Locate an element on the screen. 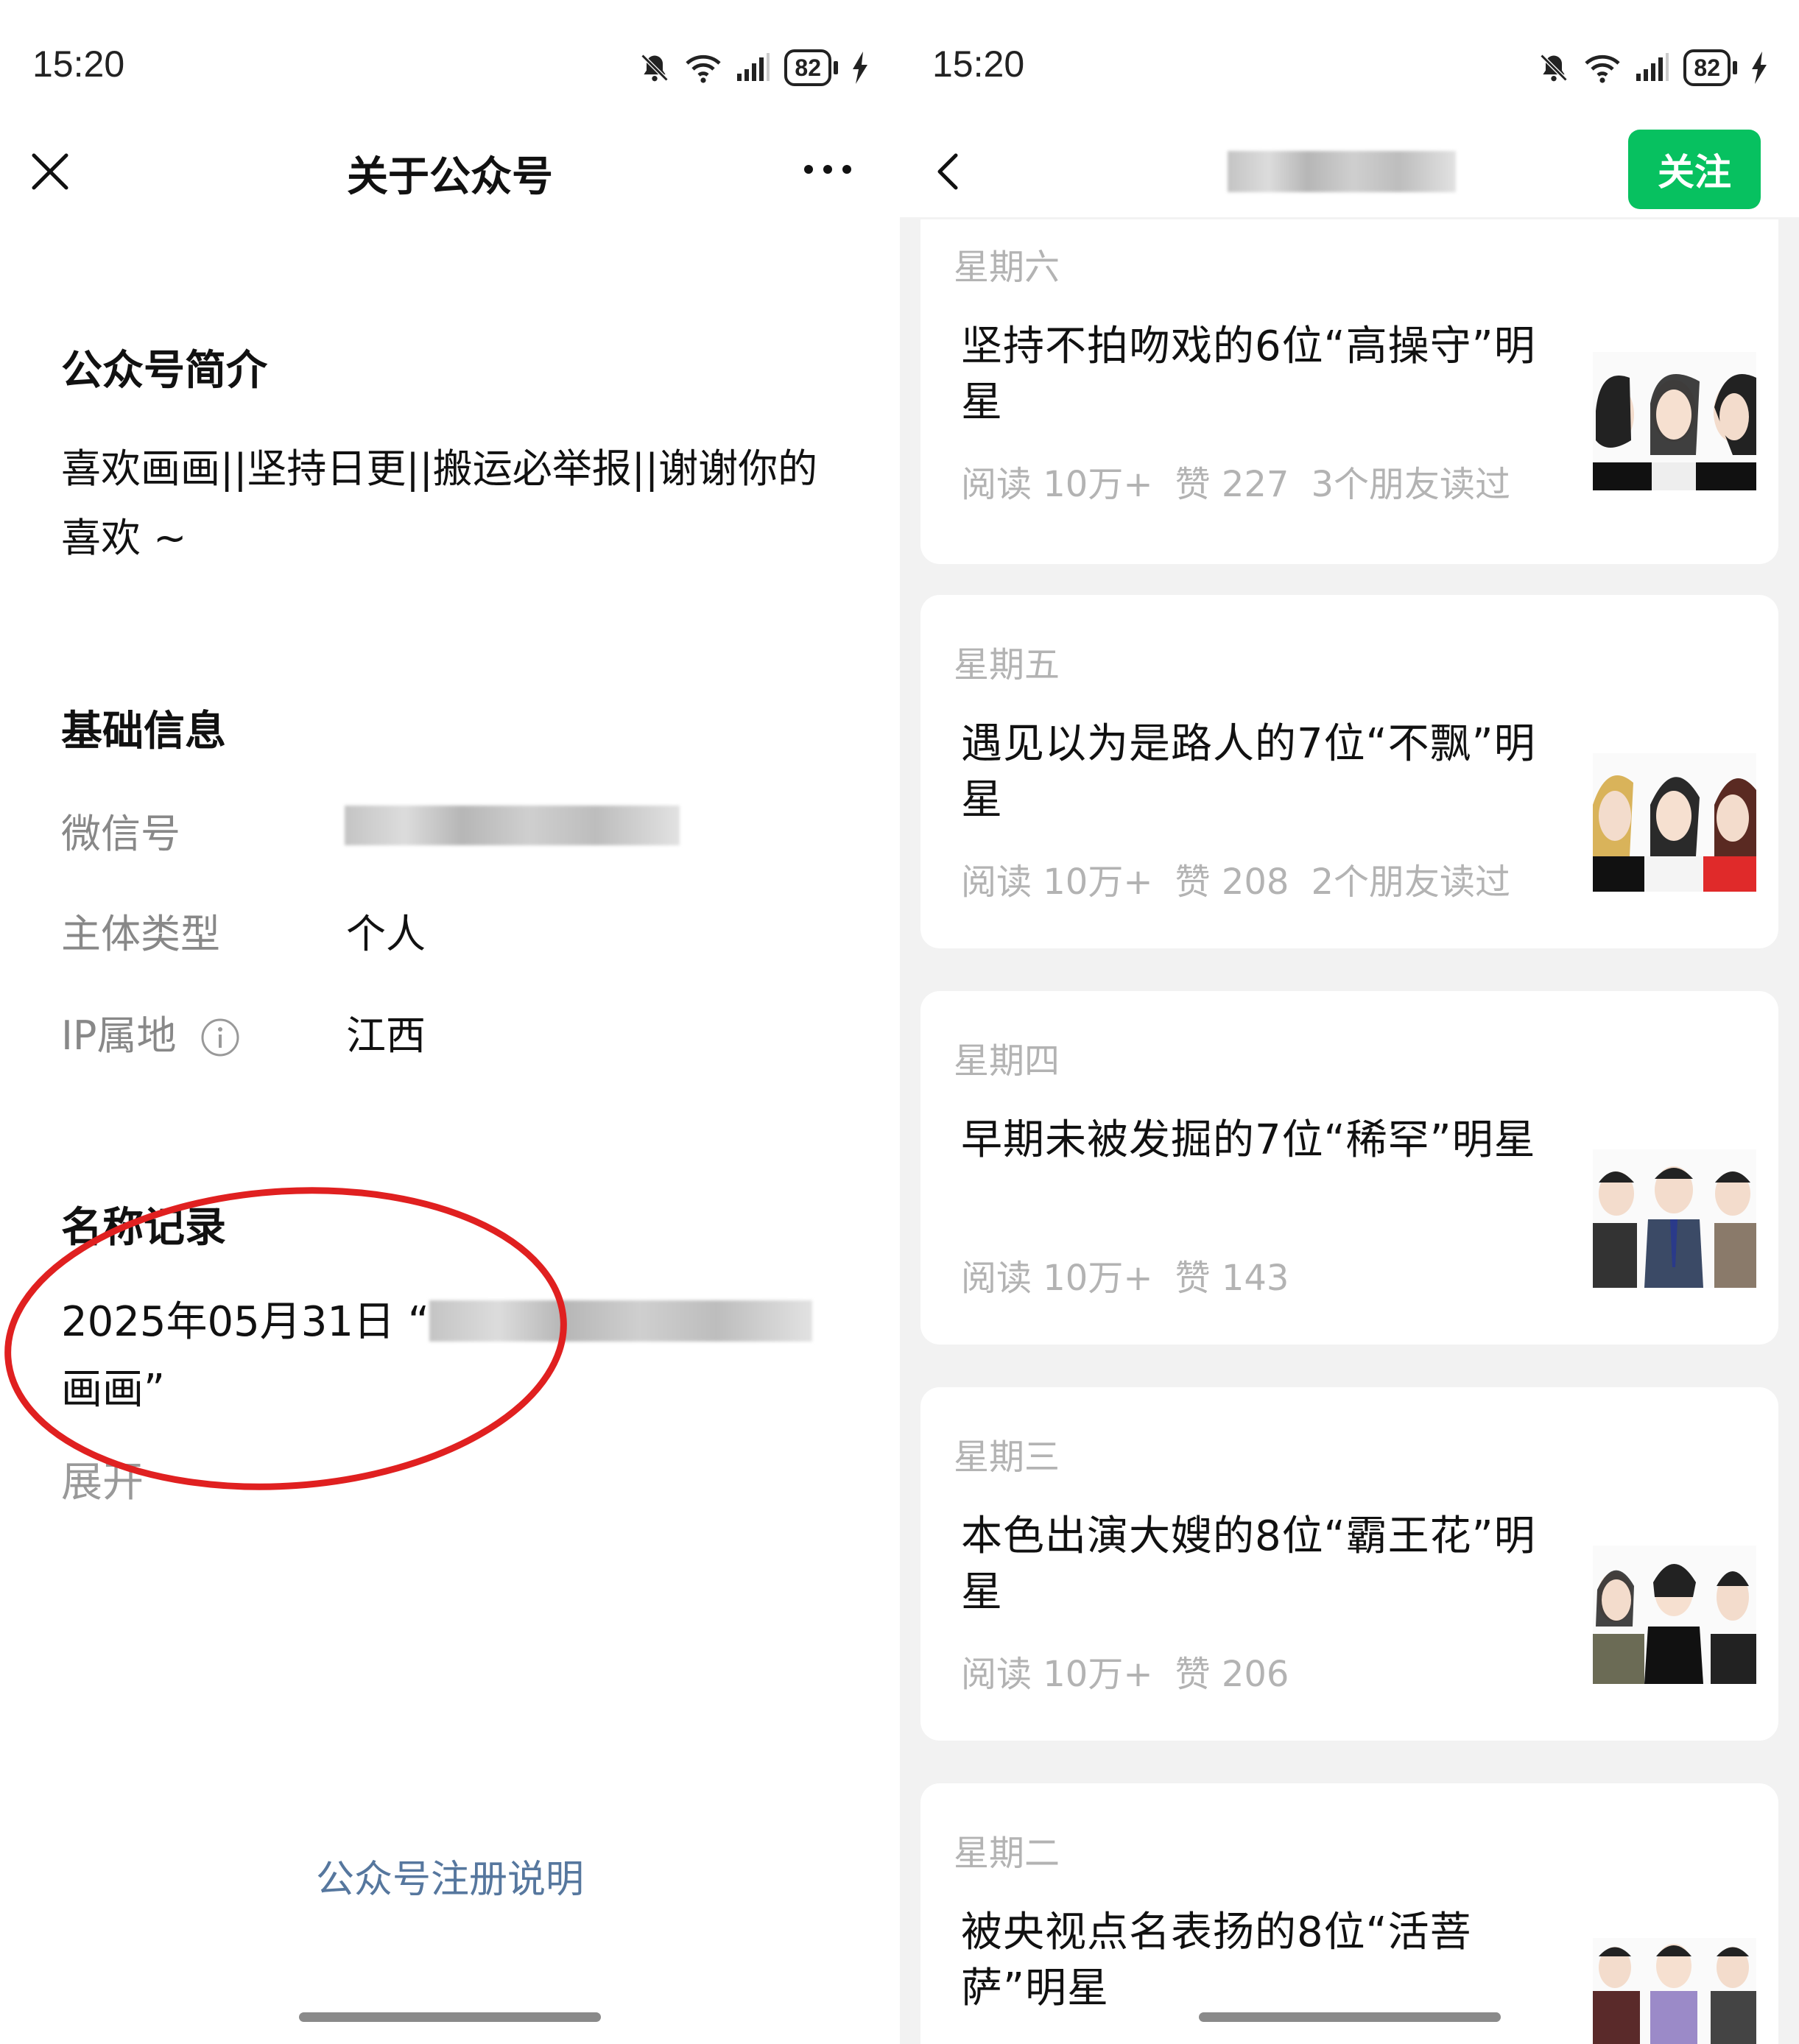  account-name-redacted is located at coordinates (1342, 171).